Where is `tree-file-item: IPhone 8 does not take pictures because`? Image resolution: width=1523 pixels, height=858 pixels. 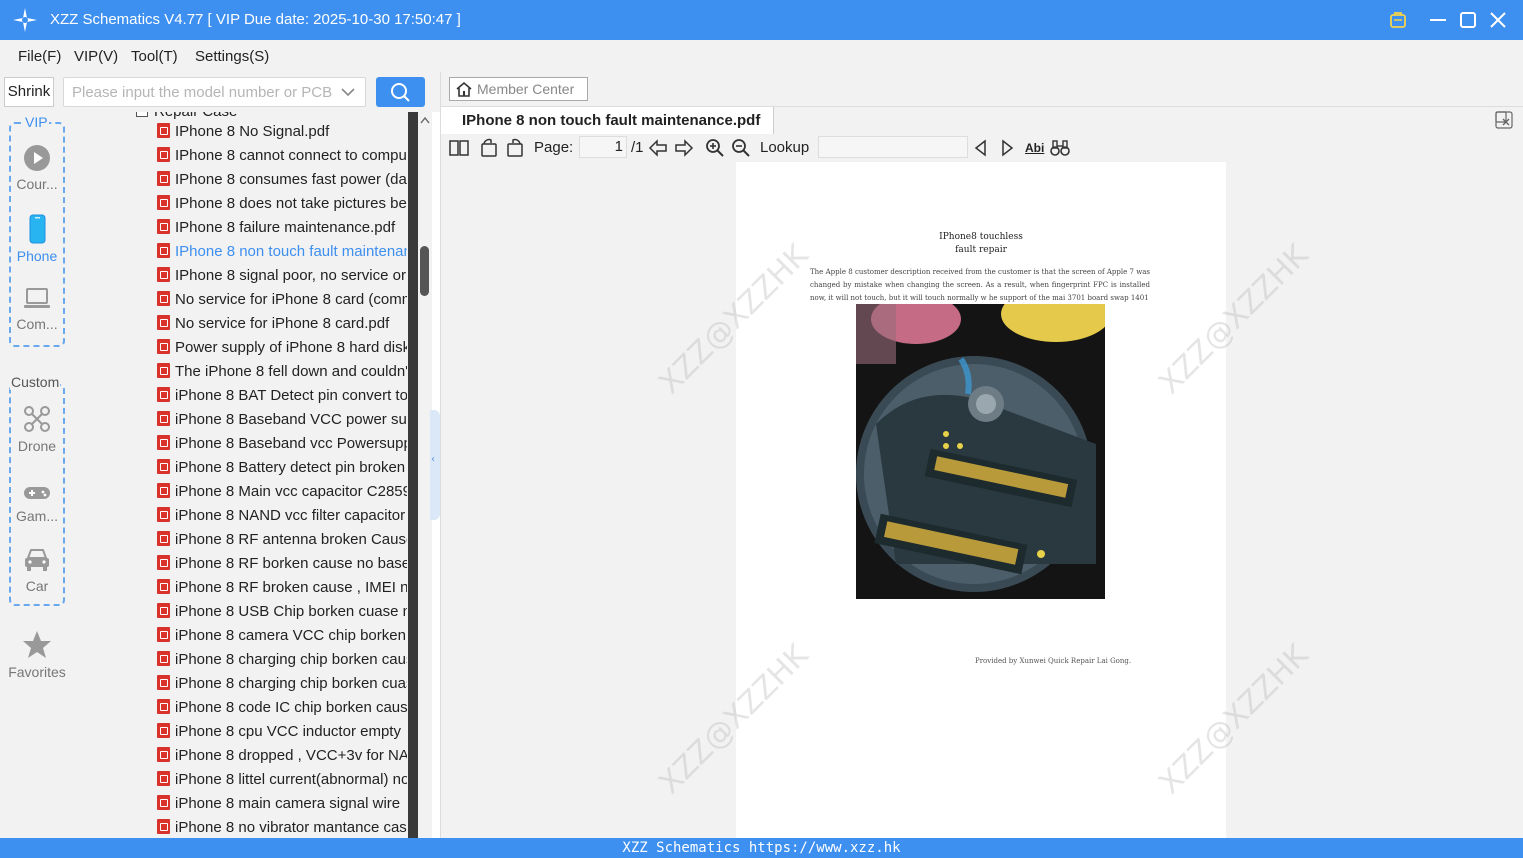
tree-file-item: IPhone 8 does not take pictures because is located at coordinates (282, 207).